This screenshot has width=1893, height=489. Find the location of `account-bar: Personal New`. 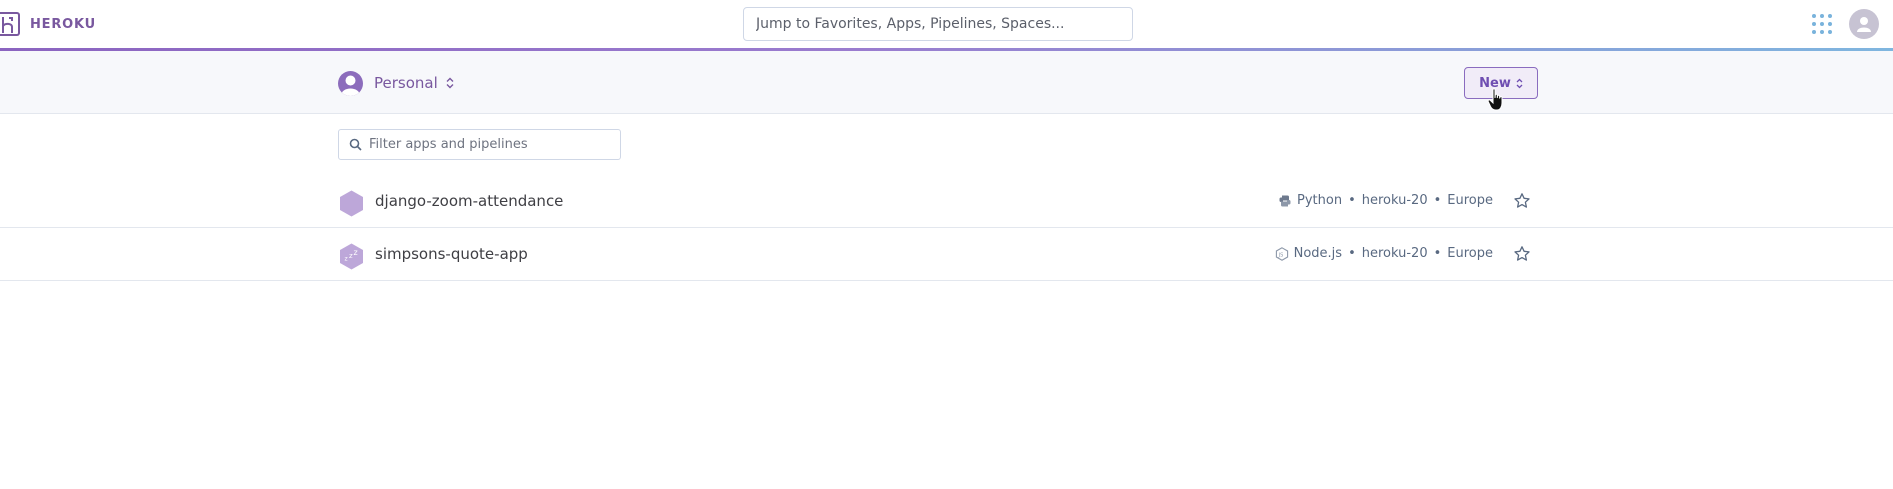

account-bar: Personal New is located at coordinates (946, 82).